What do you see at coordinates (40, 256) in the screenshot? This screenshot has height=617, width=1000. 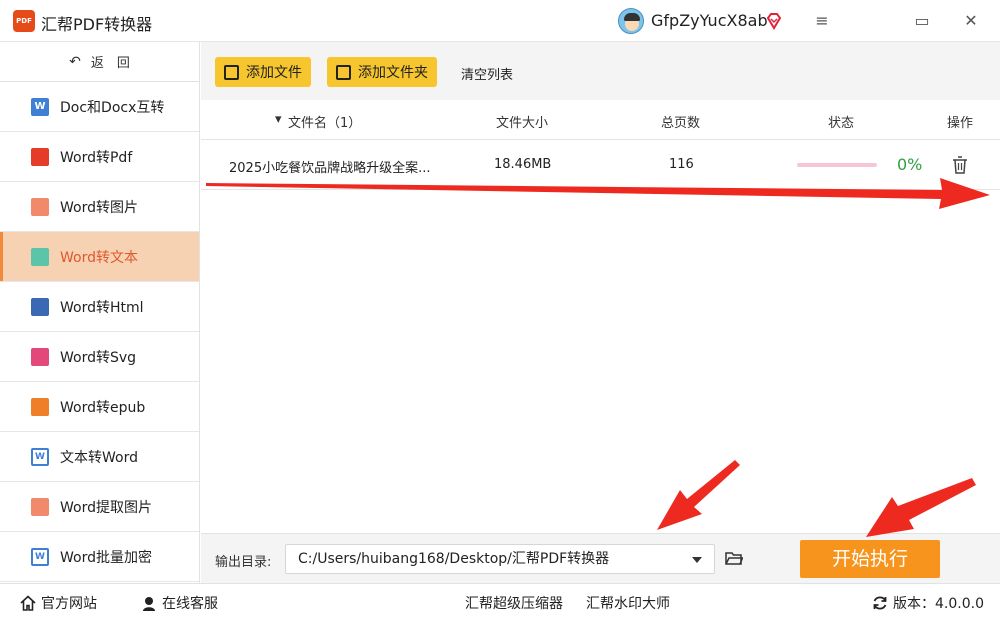 I see `text-icon` at bounding box center [40, 256].